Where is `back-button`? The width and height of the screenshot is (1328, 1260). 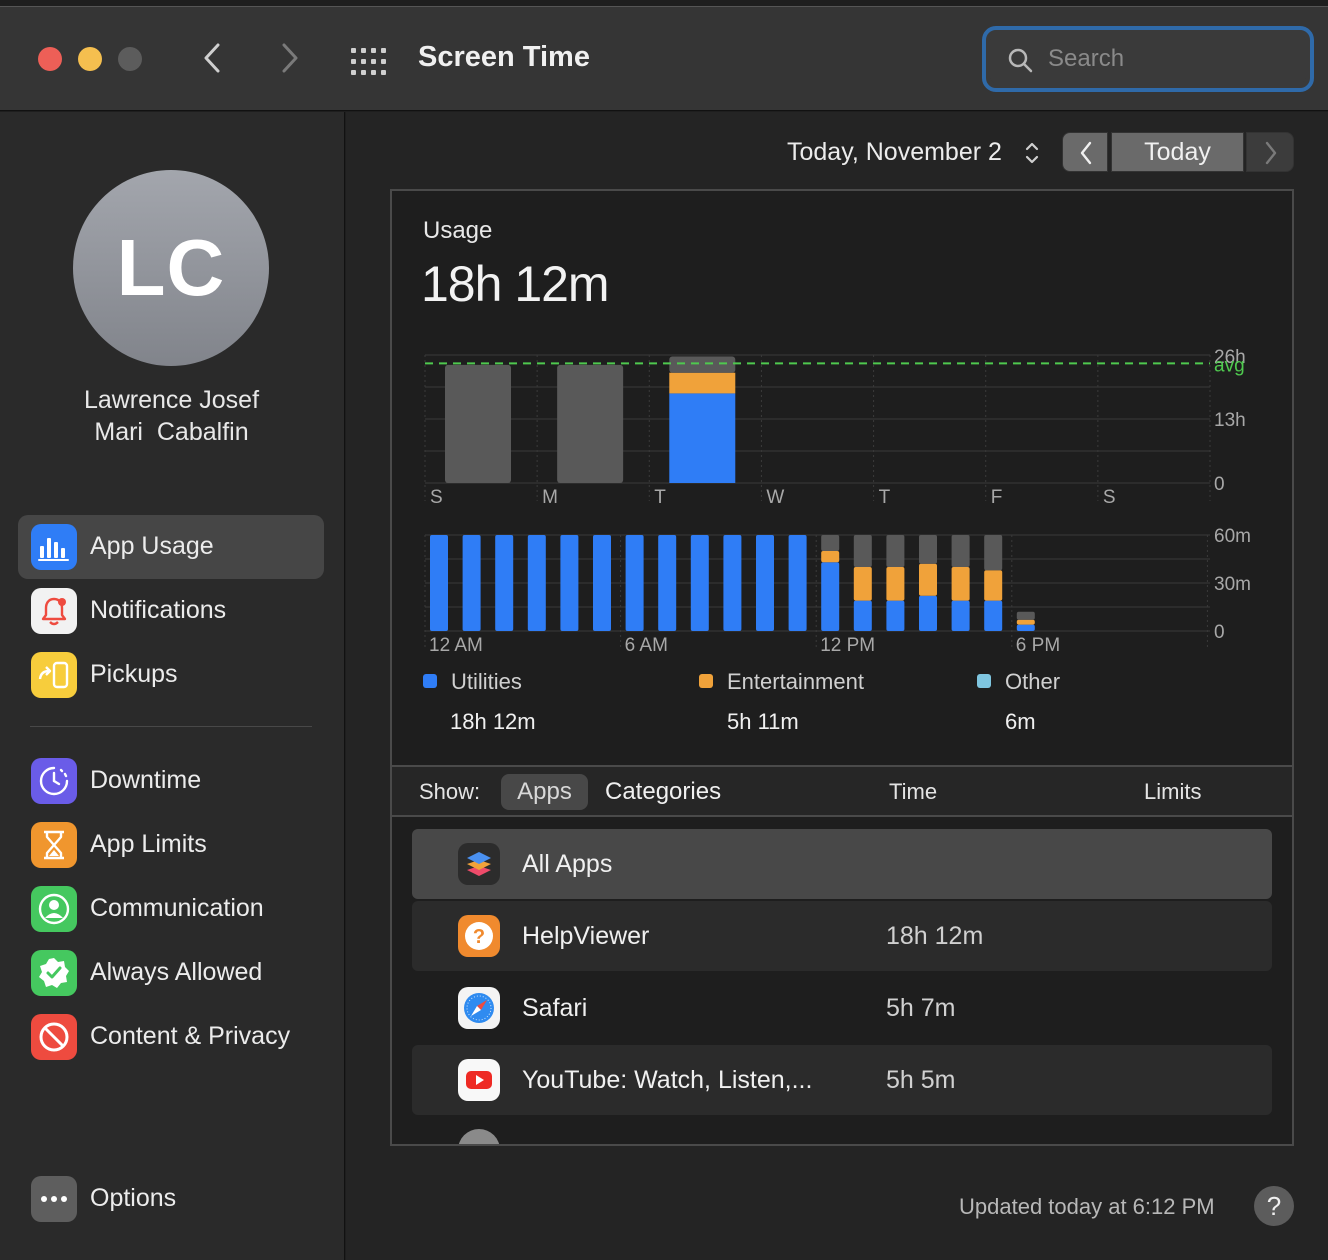 back-button is located at coordinates (213, 58).